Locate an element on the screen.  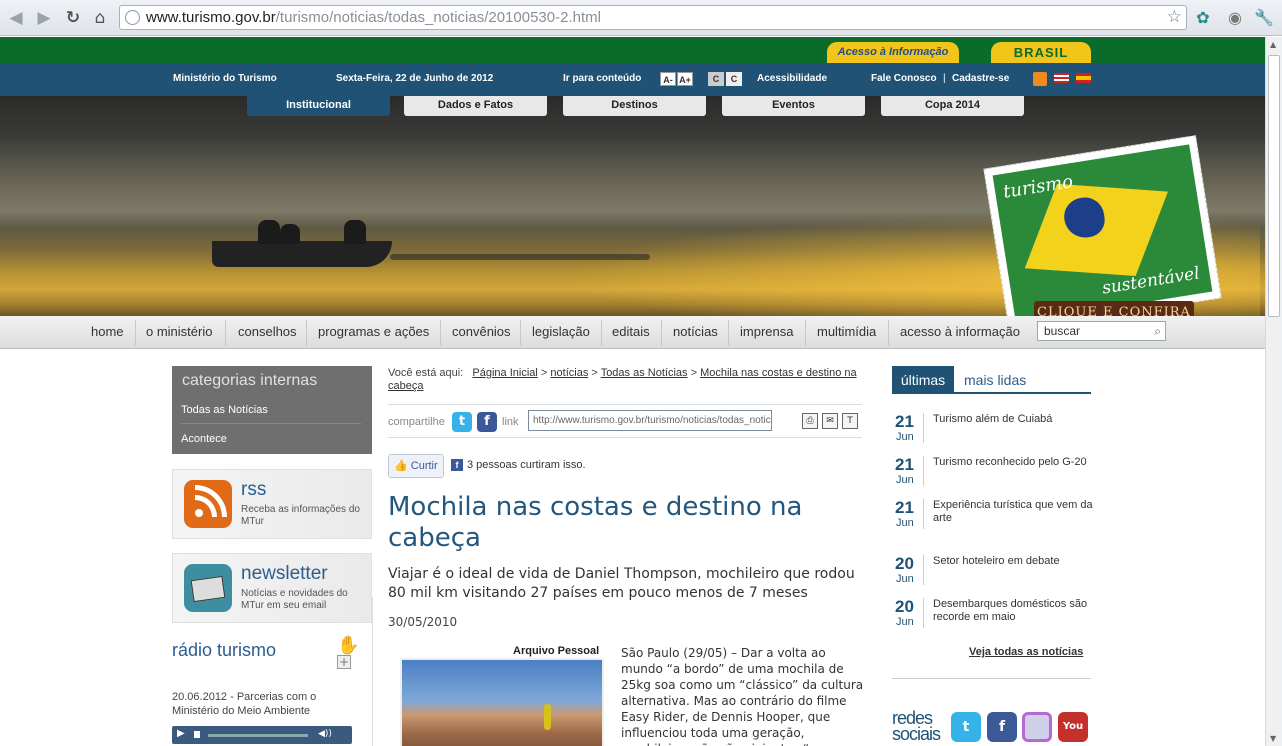
tab-eventos: Eventos is located at coordinates (793, 106).